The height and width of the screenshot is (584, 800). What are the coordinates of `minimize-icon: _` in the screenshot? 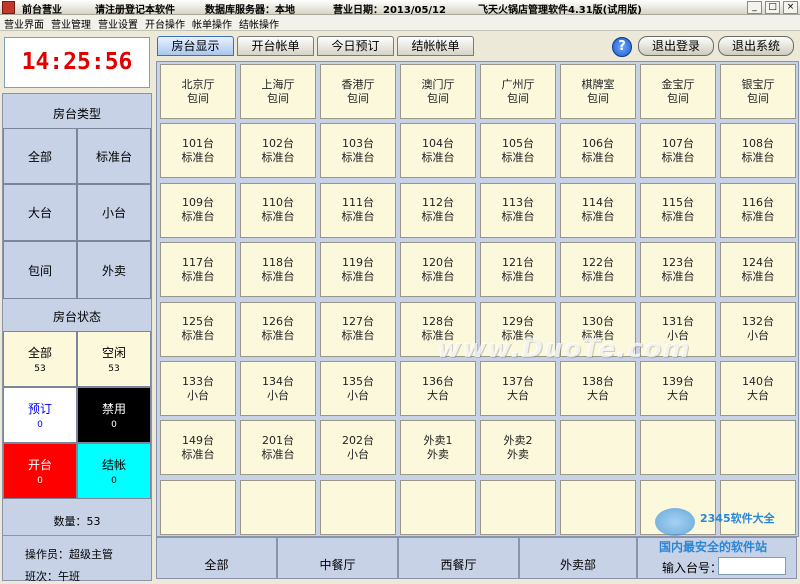 It's located at (754, 7).